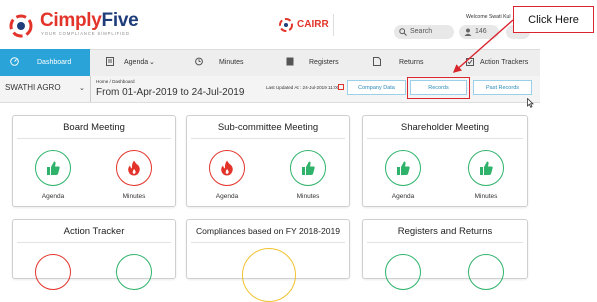 The image size is (597, 302). Describe the element at coordinates (553, 19) in the screenshot. I see `click-here-callout: Click Here` at that location.